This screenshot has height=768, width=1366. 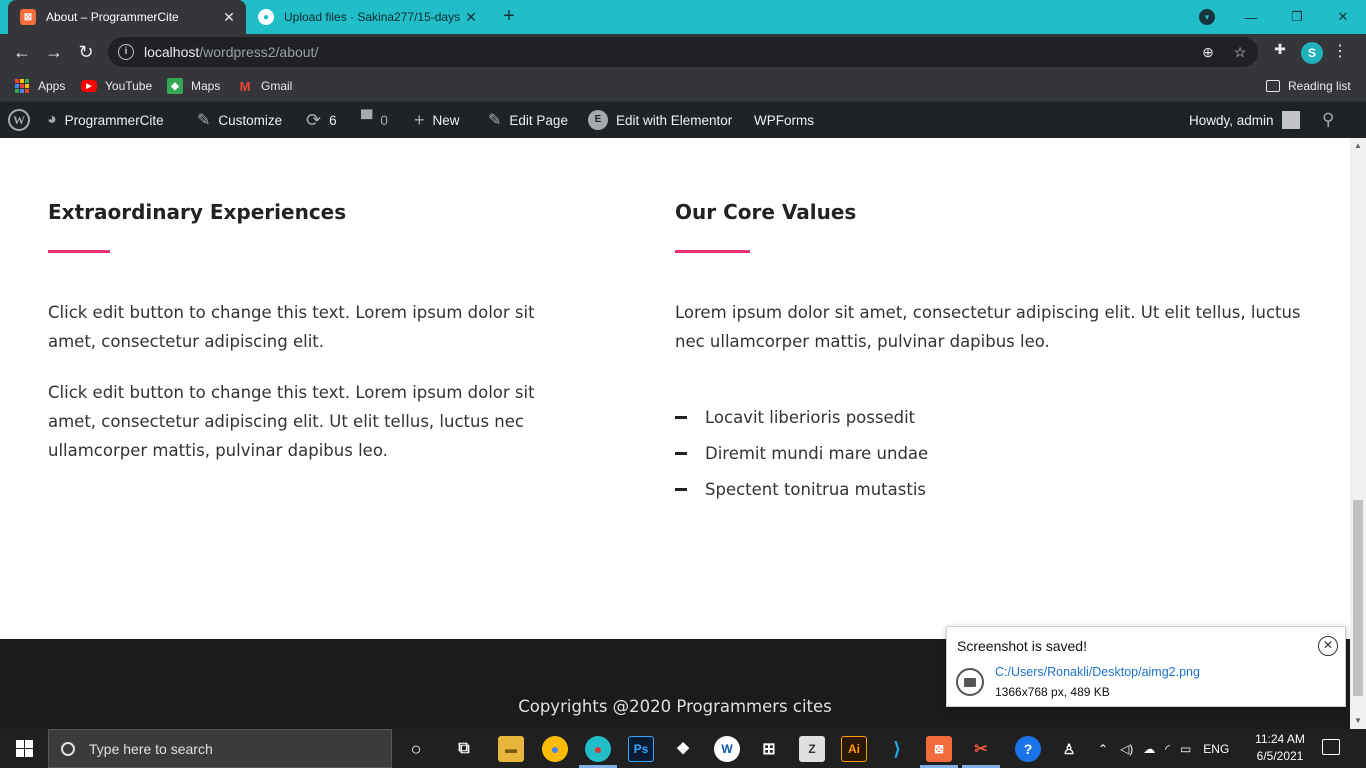 What do you see at coordinates (1185, 749) in the screenshot?
I see `battery-icon: ▭` at bounding box center [1185, 749].